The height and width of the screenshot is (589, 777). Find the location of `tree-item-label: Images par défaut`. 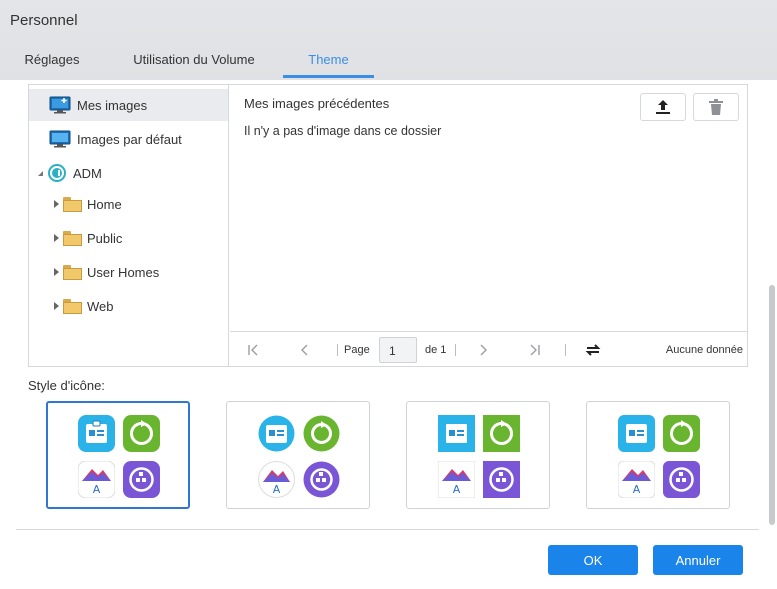

tree-item-label: Images par défaut is located at coordinates (129, 139).